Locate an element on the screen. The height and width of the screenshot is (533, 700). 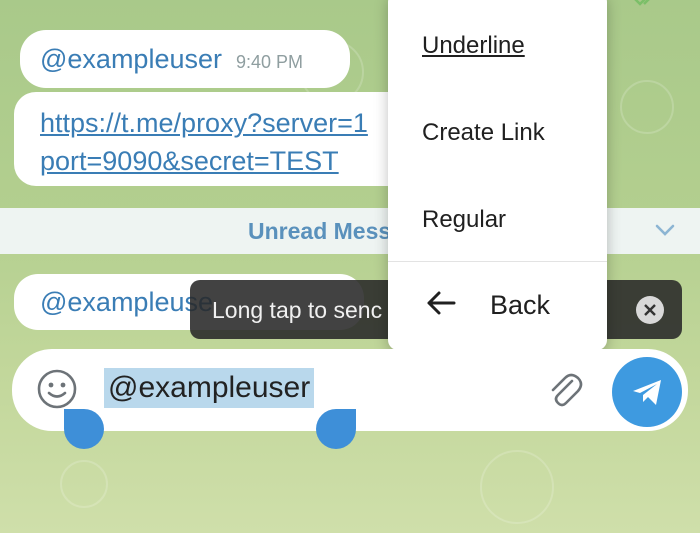
unread-messages-label: Unread Mess is located at coordinates (320, 230).